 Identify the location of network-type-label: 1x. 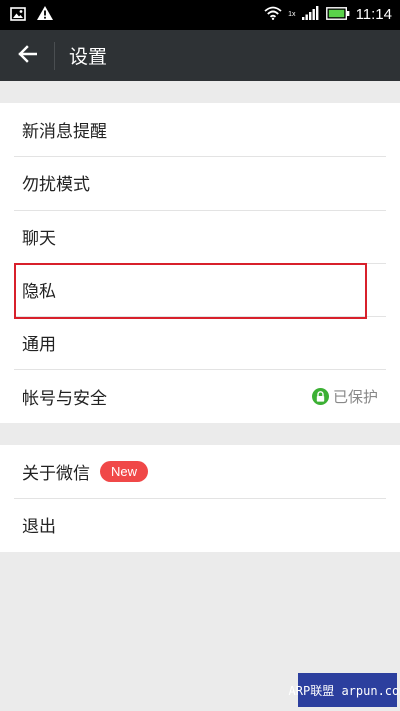
(292, 14).